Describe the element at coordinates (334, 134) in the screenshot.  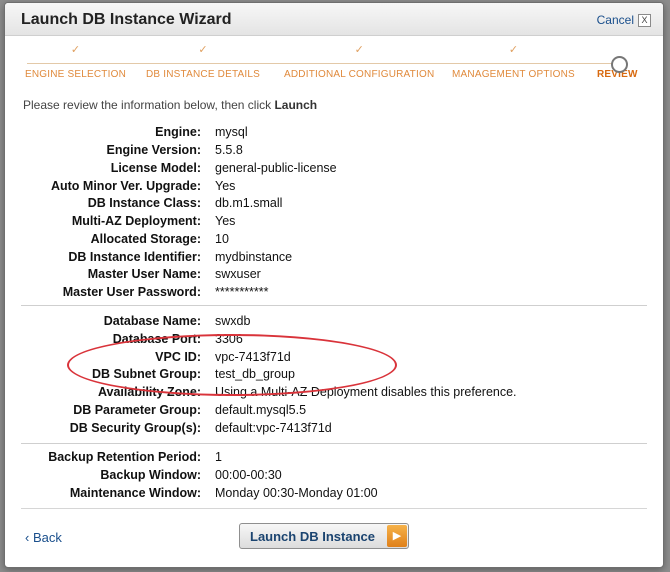
I see `review-row: Engine: mysql` at that location.